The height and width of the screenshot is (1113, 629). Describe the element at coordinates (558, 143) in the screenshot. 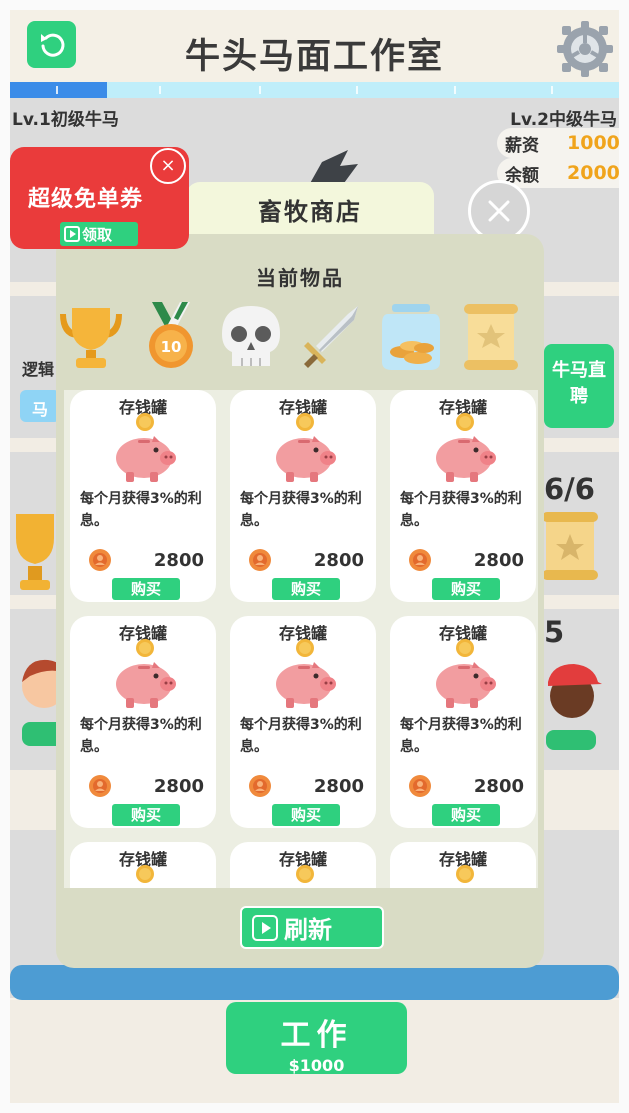

I see `salary-stat: 薪资 1000` at that location.